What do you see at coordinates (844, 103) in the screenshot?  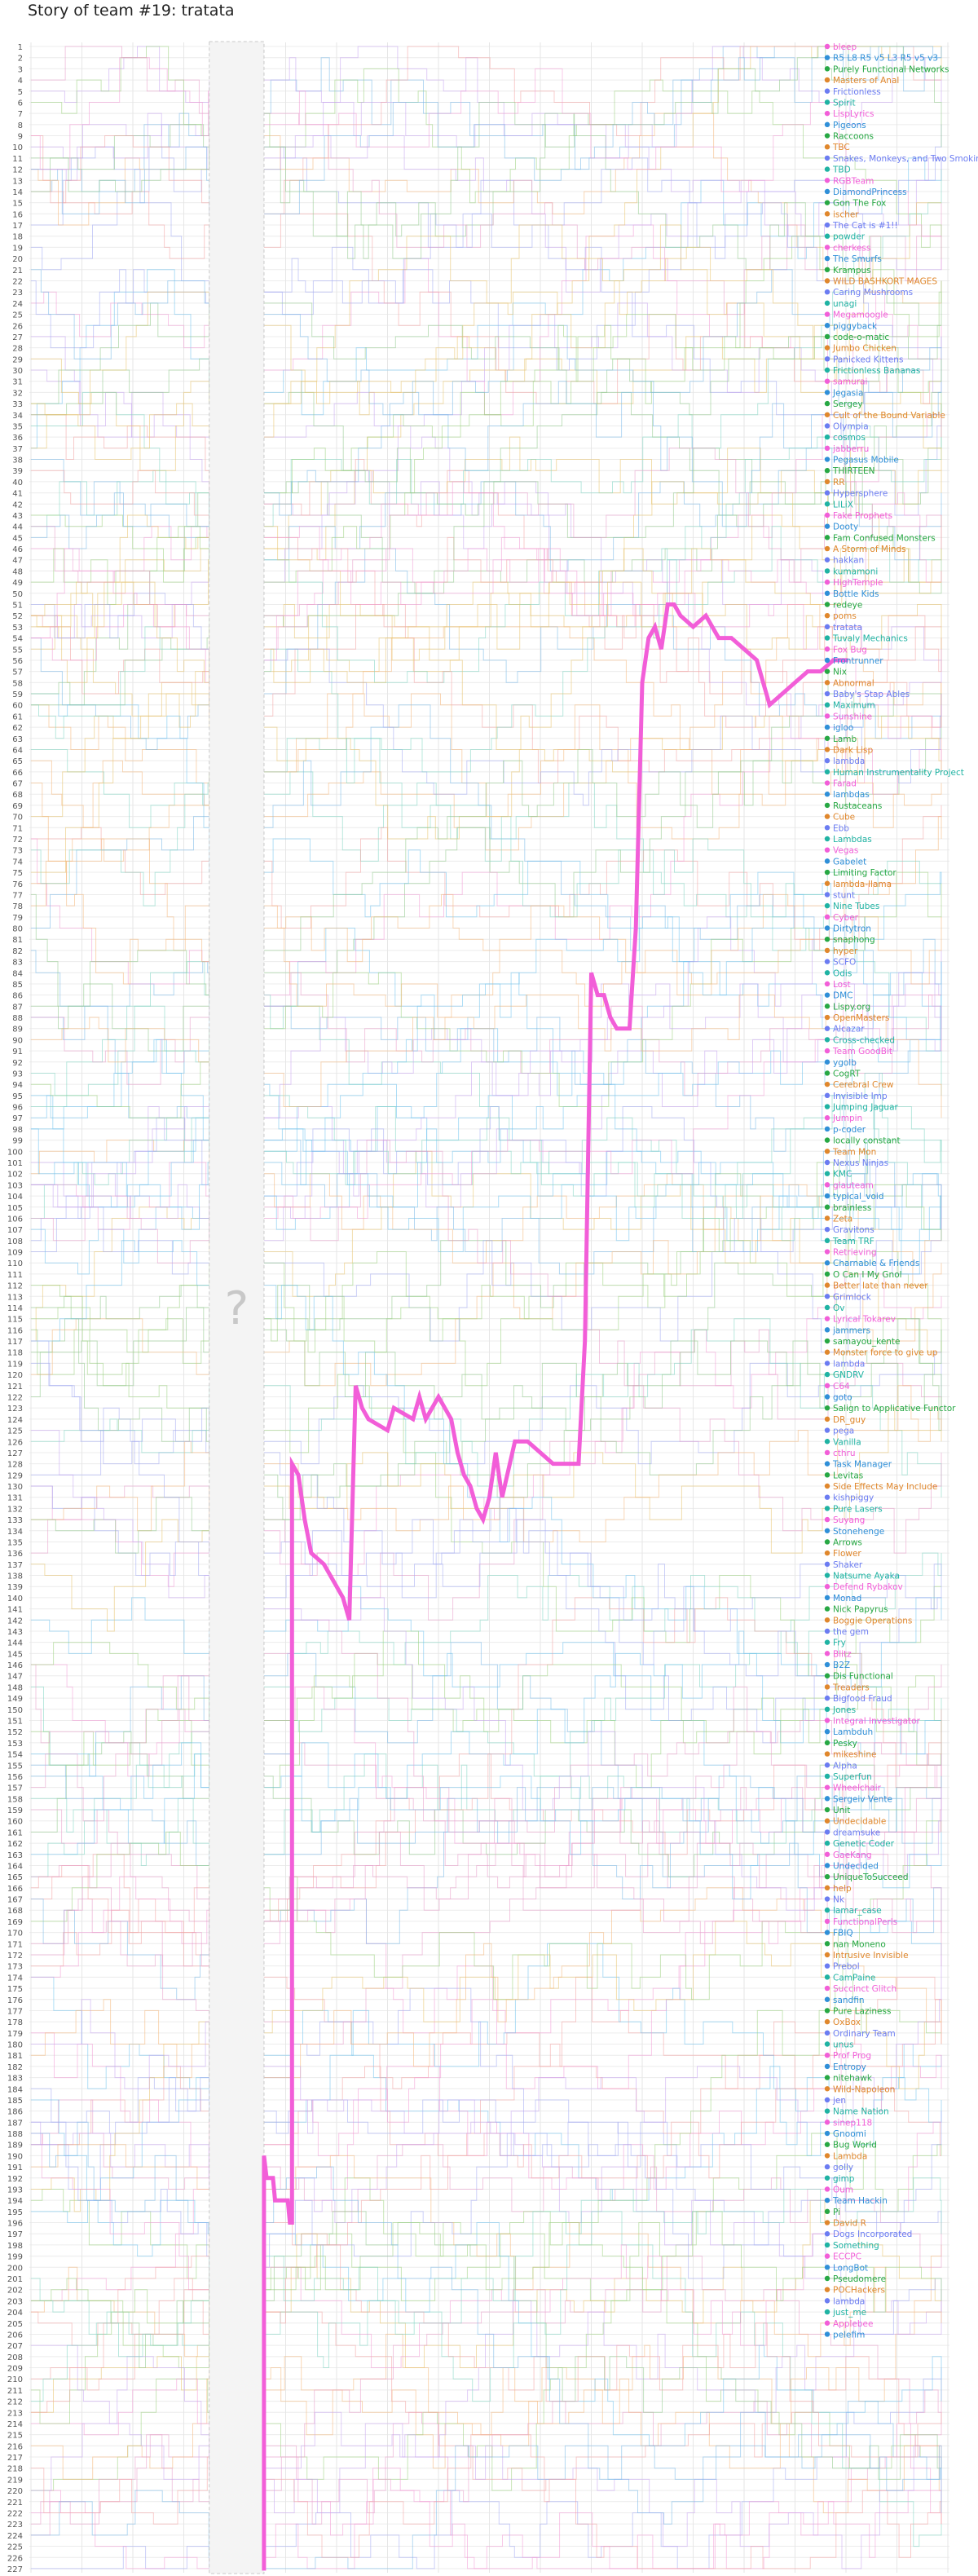 I see `team-legend-label: Spirit` at bounding box center [844, 103].